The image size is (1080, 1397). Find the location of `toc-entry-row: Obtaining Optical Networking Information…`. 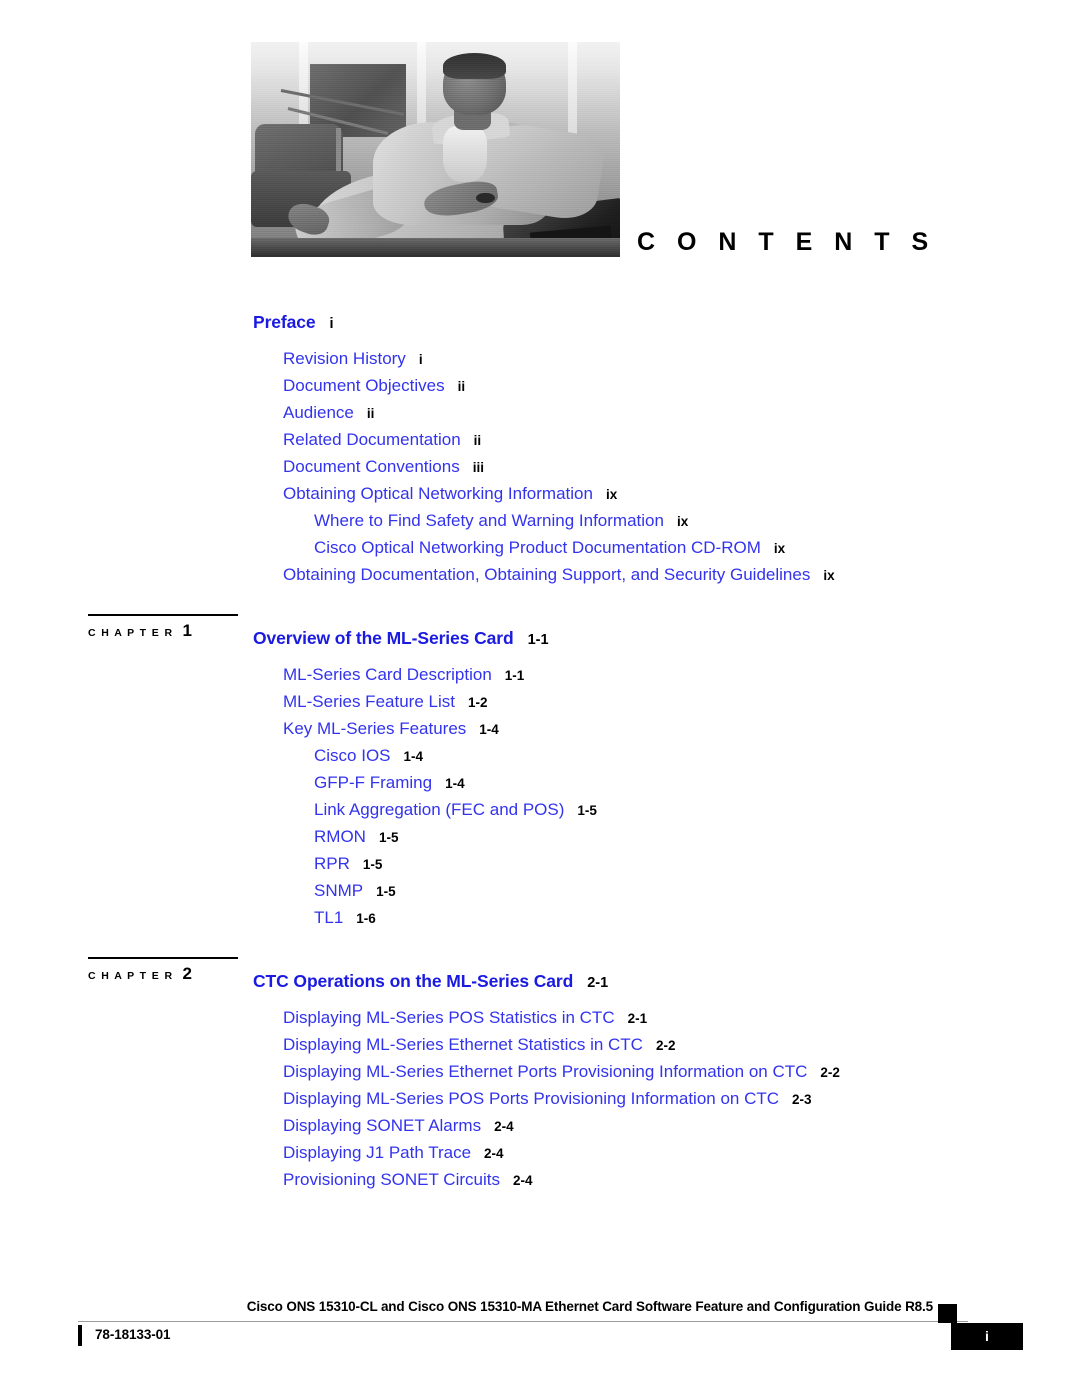

toc-entry-row: Obtaining Optical Networking Information… is located at coordinates (681, 497).